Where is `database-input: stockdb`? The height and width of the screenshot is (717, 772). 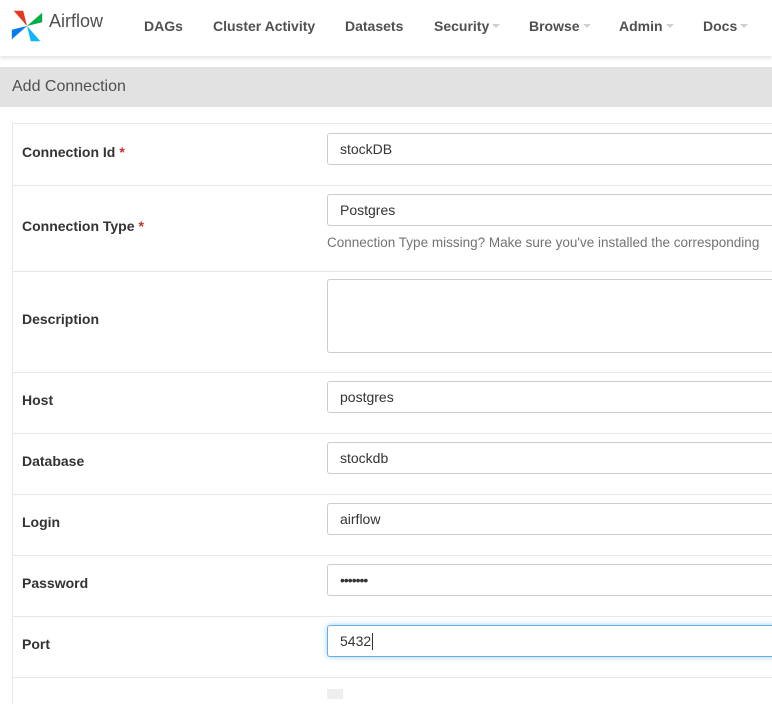
database-input: stockdb is located at coordinates (549, 458).